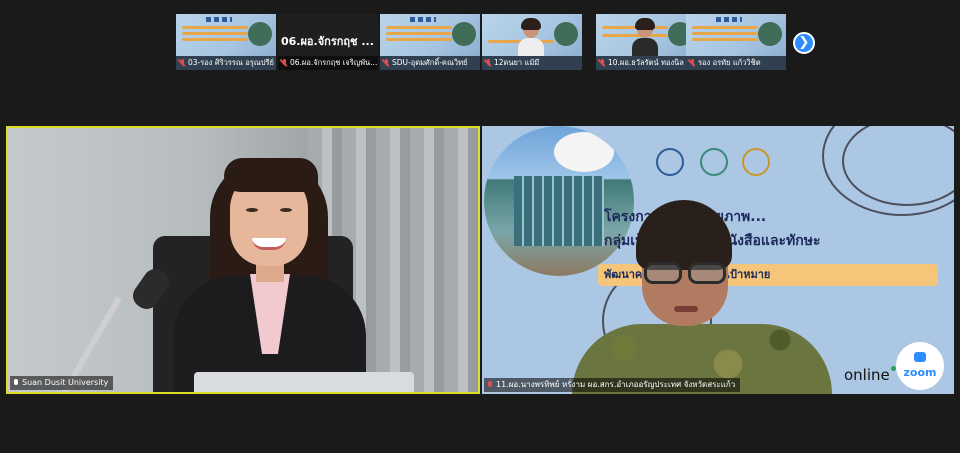 This screenshot has height=453, width=960. I want to click on thumbnail-participant-6: รอง อรทัย แก้ววิชิต, so click(736, 42).